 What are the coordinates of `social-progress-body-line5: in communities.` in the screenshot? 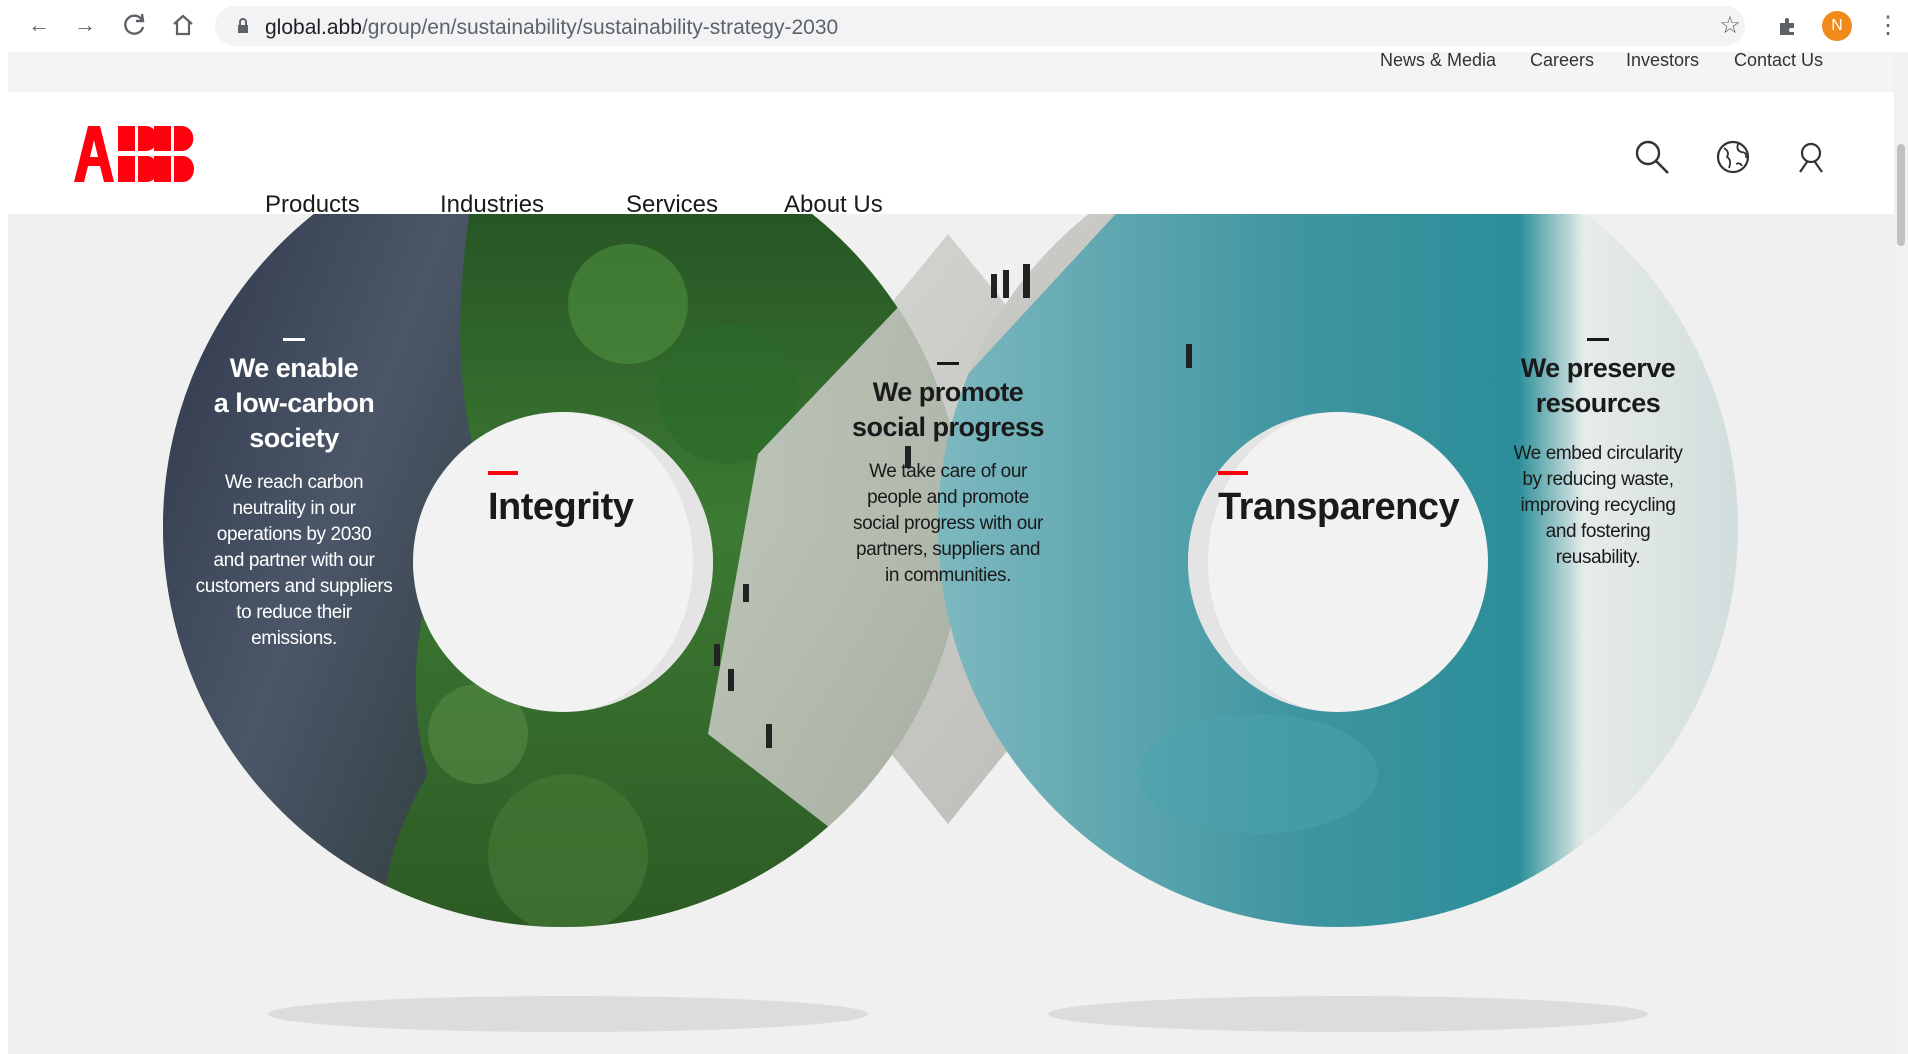 It's located at (948, 575).